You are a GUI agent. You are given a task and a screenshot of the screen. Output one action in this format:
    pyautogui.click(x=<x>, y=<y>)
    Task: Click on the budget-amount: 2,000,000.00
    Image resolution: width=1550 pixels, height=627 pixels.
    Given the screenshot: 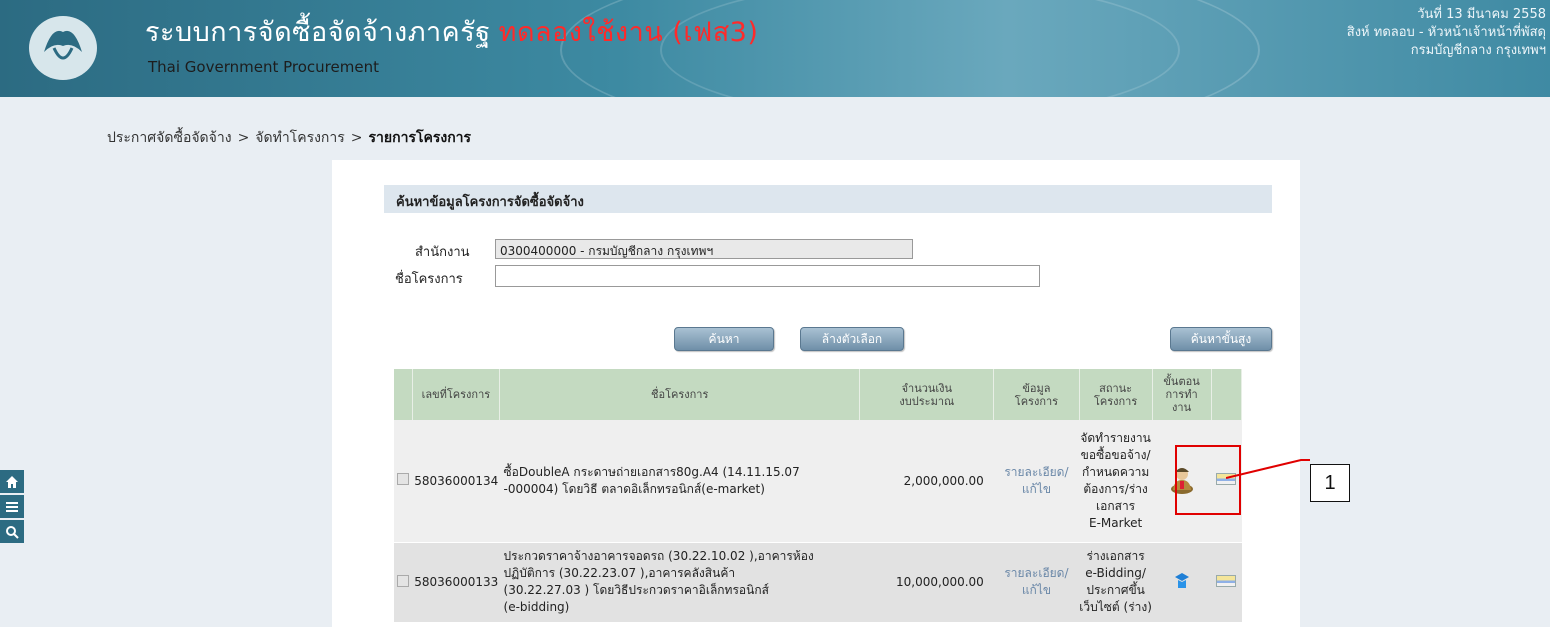 What is the action you would take?
    pyautogui.click(x=926, y=481)
    